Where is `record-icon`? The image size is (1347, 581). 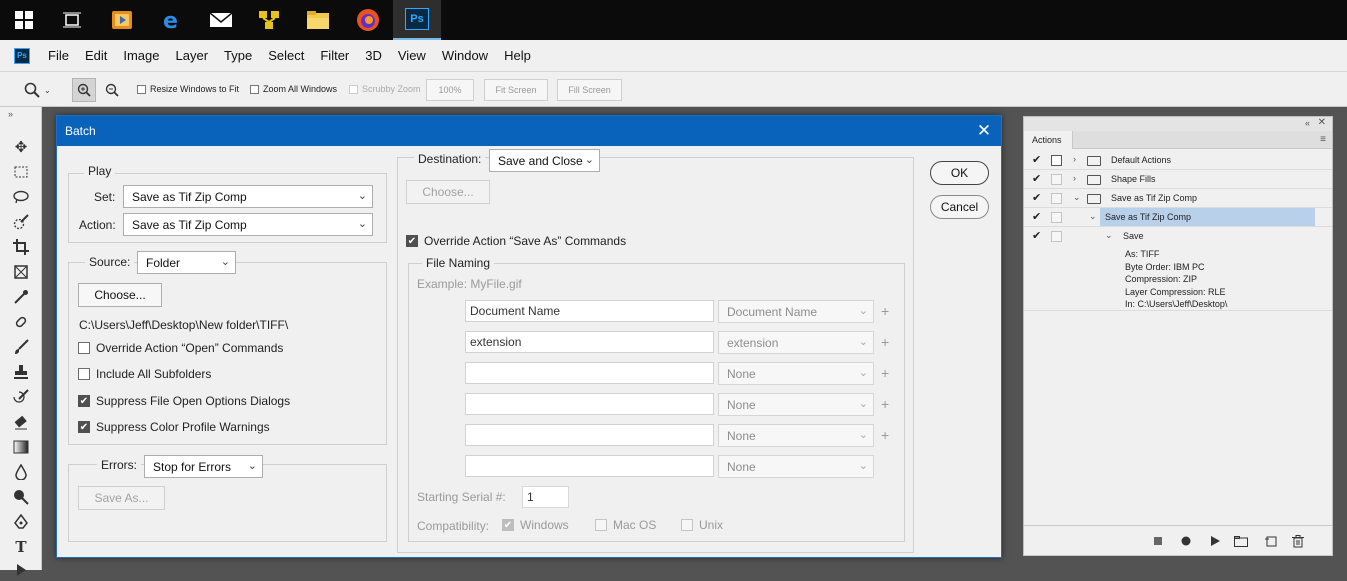
record-icon is located at coordinates (1186, 541).